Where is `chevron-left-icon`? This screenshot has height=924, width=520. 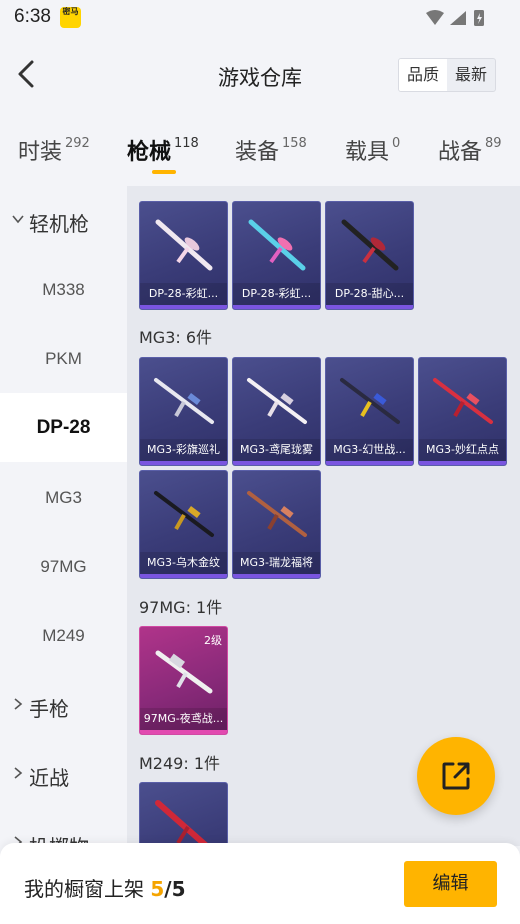
chevron-left-icon is located at coordinates (26, 74).